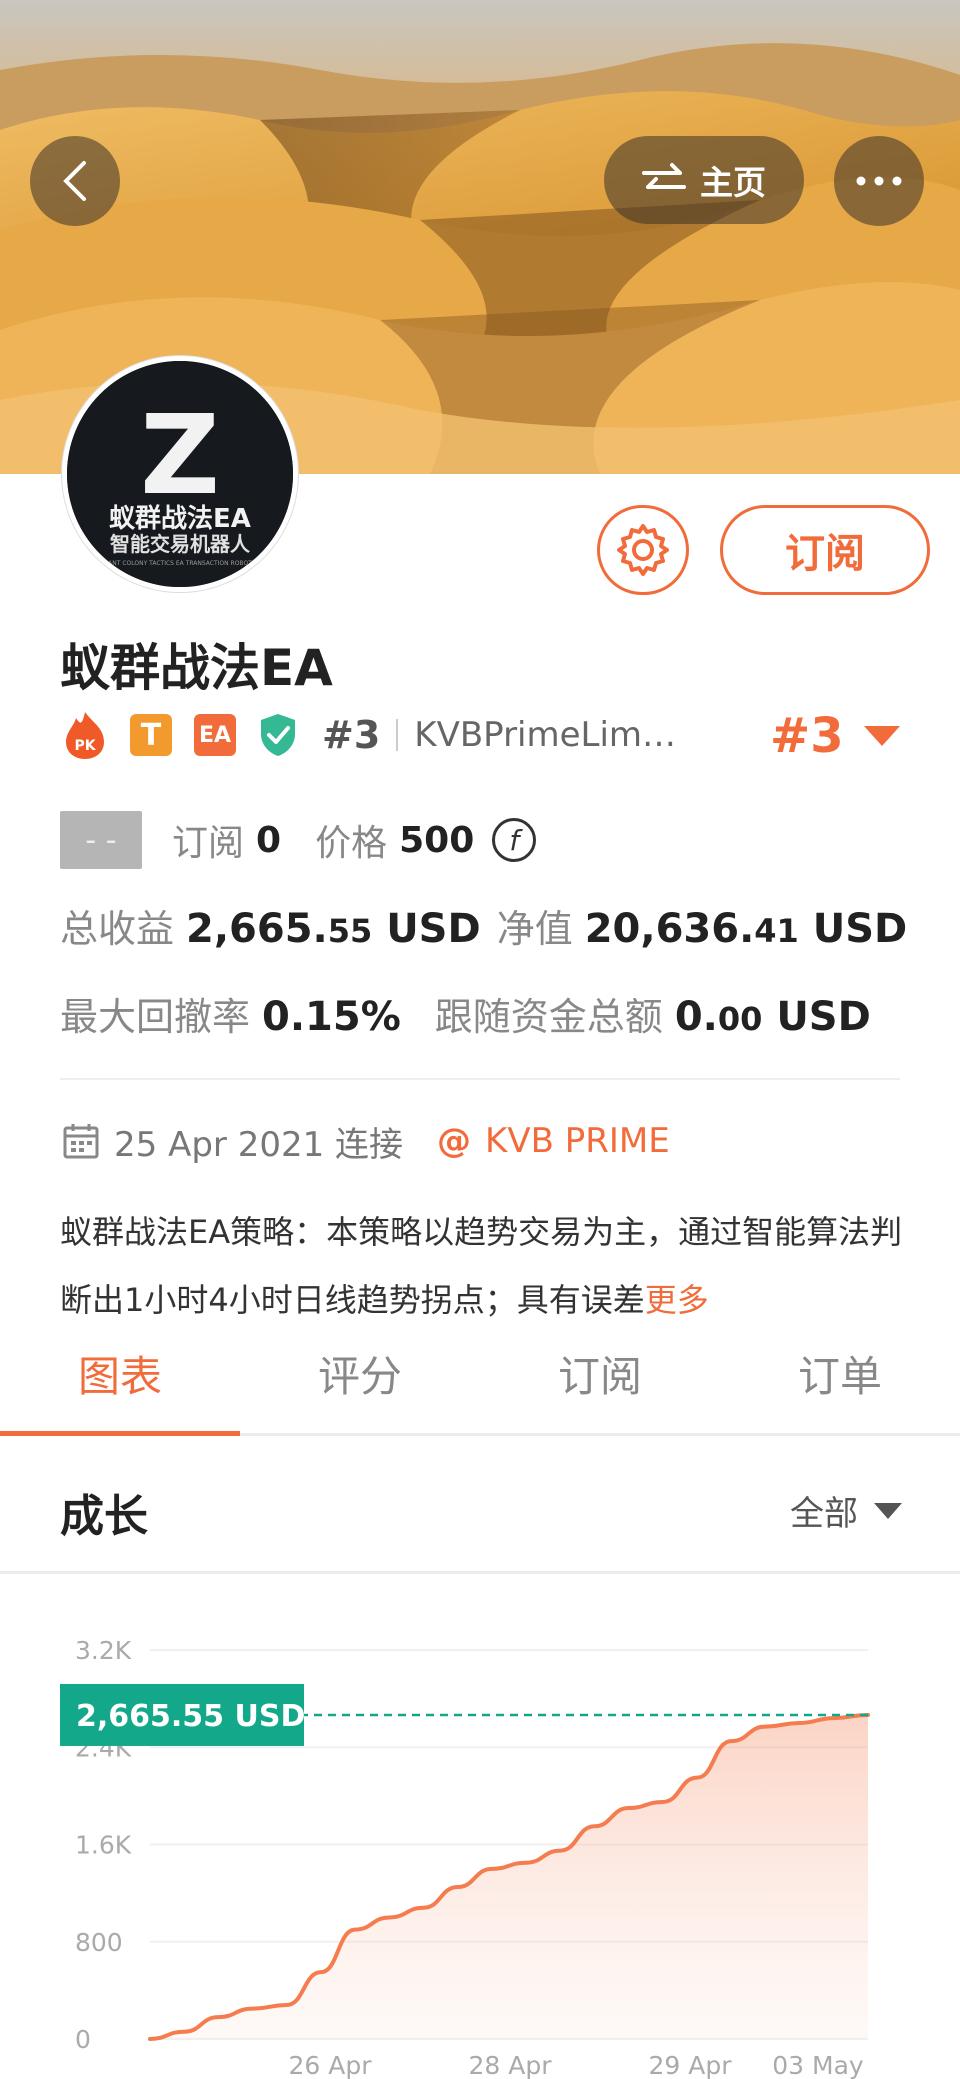  What do you see at coordinates (104, 1516) in the screenshot?
I see `growth-title: 成长` at bounding box center [104, 1516].